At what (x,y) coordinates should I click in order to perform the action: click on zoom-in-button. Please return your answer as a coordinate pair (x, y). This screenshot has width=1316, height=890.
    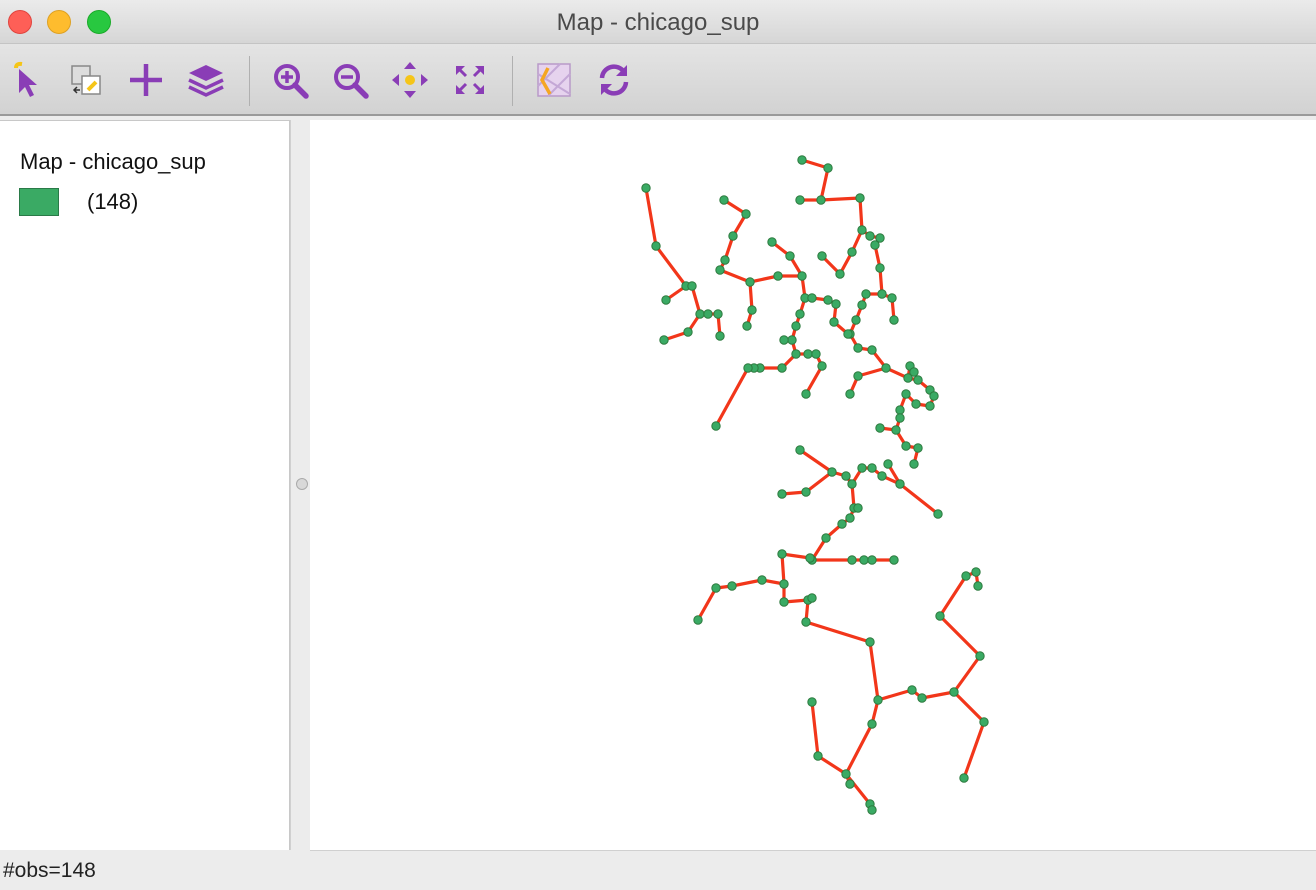
    Looking at the image, I should click on (290, 80).